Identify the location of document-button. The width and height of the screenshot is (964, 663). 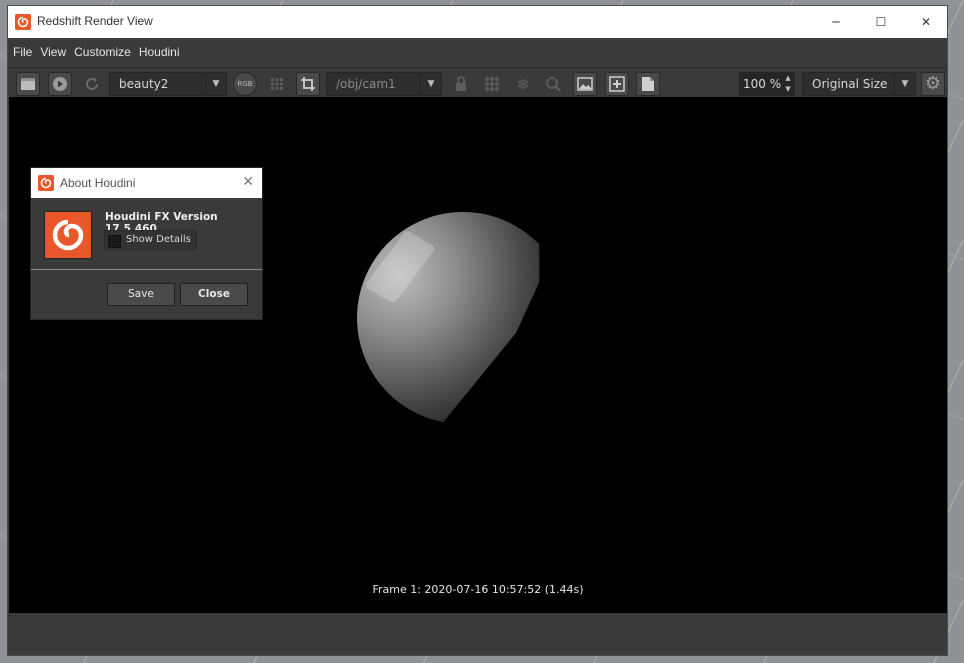
(648, 84).